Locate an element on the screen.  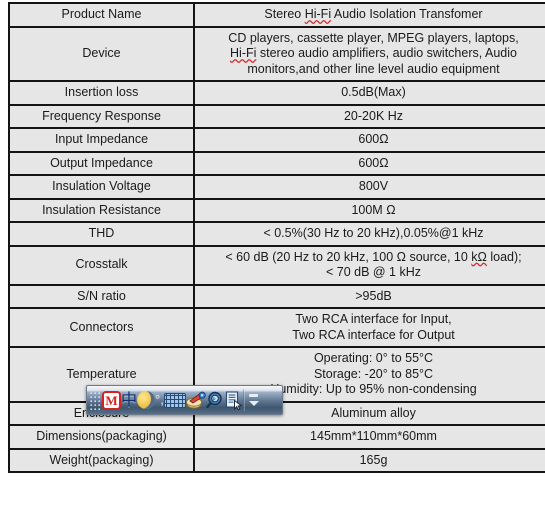
minimize-expand-button is located at coordinates (254, 400).